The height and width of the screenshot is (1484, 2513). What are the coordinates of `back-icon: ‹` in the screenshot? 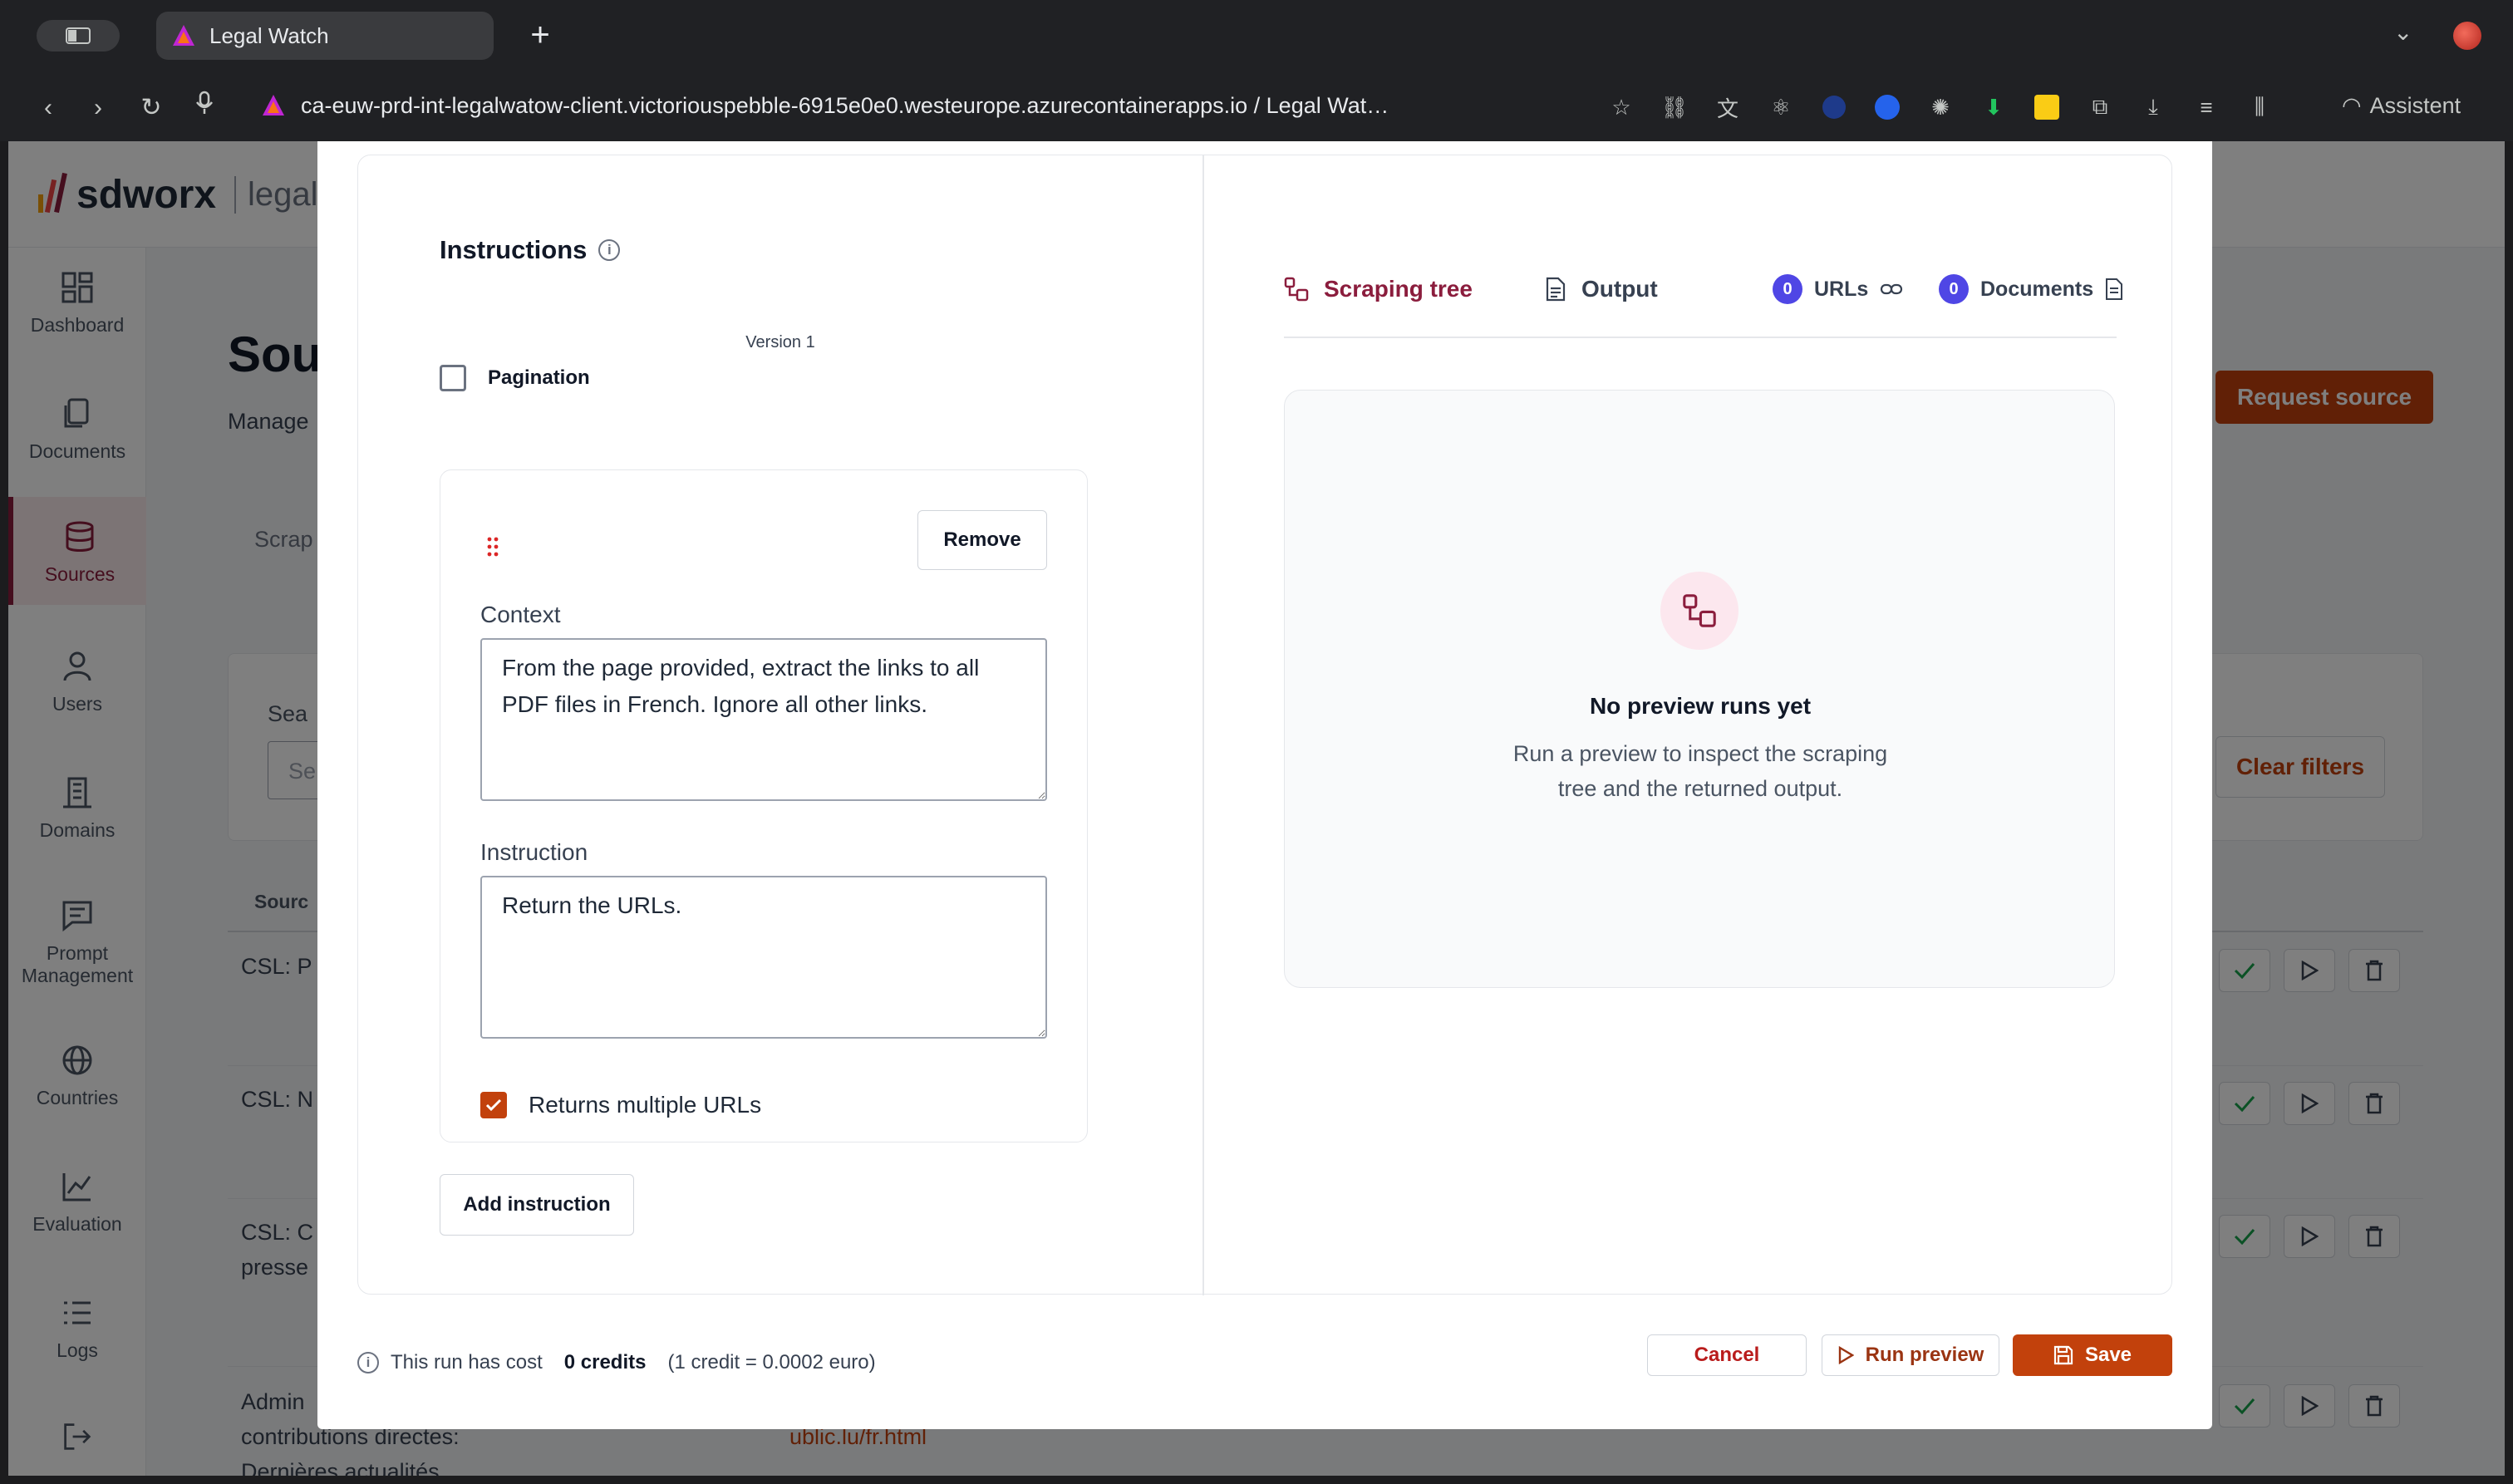 It's located at (48, 108).